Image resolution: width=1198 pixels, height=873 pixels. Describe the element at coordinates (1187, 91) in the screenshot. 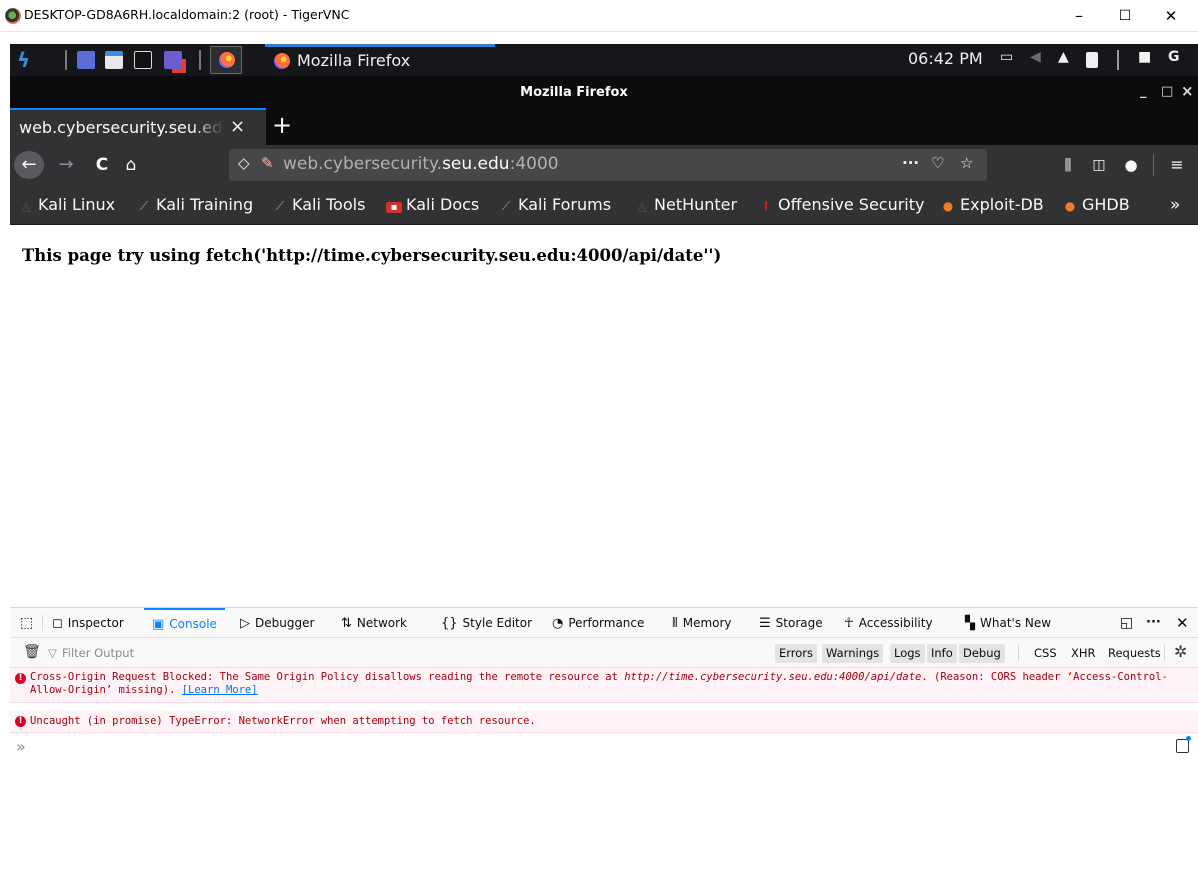

I see `ff-close-button: ×` at that location.